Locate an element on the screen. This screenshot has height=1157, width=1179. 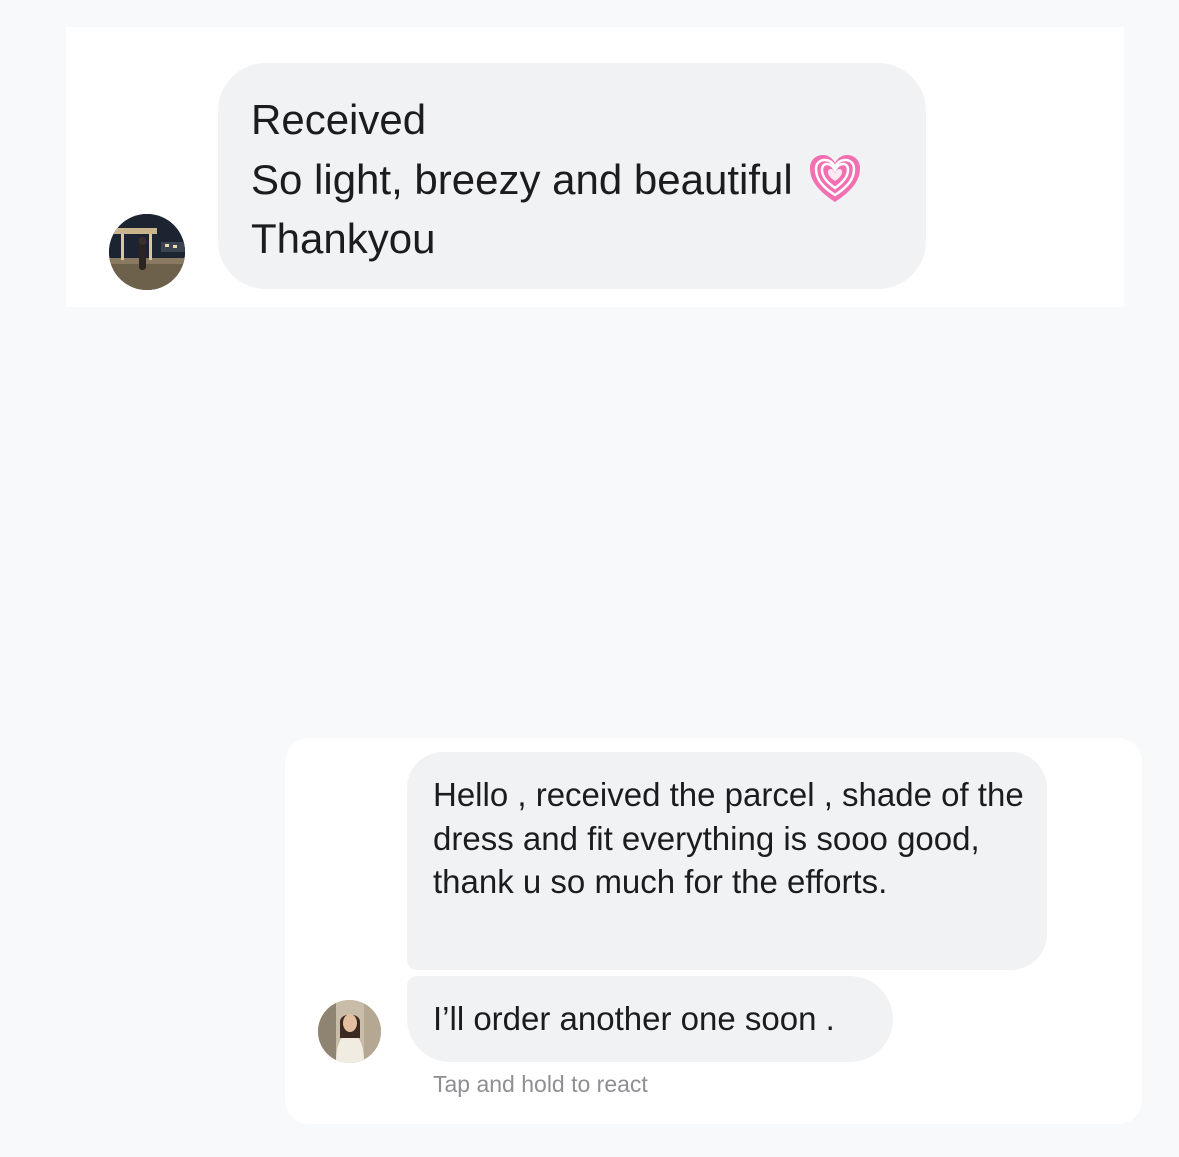
message-line-with-emoji: So light, breezy and beautiful is located at coordinates (588, 180).